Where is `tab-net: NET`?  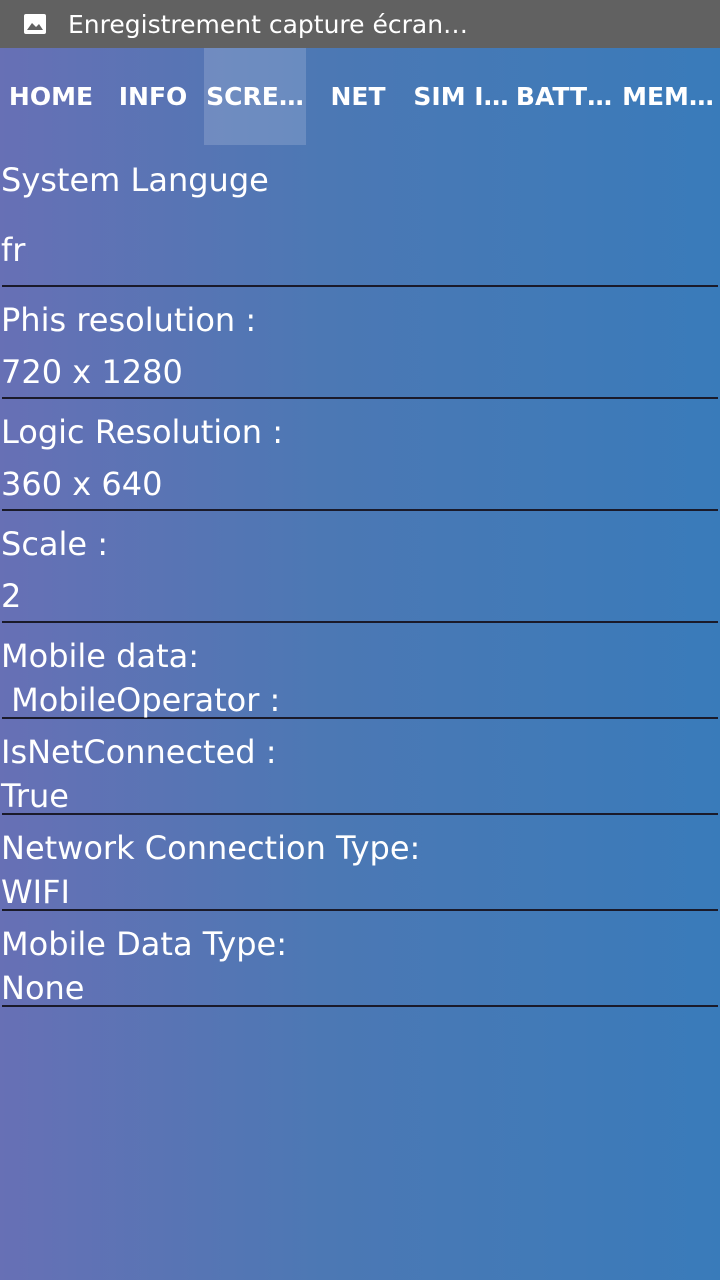
tab-net: NET is located at coordinates (358, 96).